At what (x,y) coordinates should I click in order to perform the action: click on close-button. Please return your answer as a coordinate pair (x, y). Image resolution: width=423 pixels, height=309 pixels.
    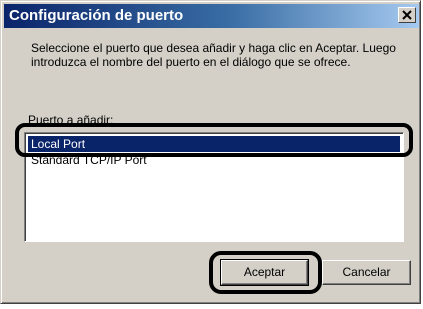
    Looking at the image, I should click on (407, 15).